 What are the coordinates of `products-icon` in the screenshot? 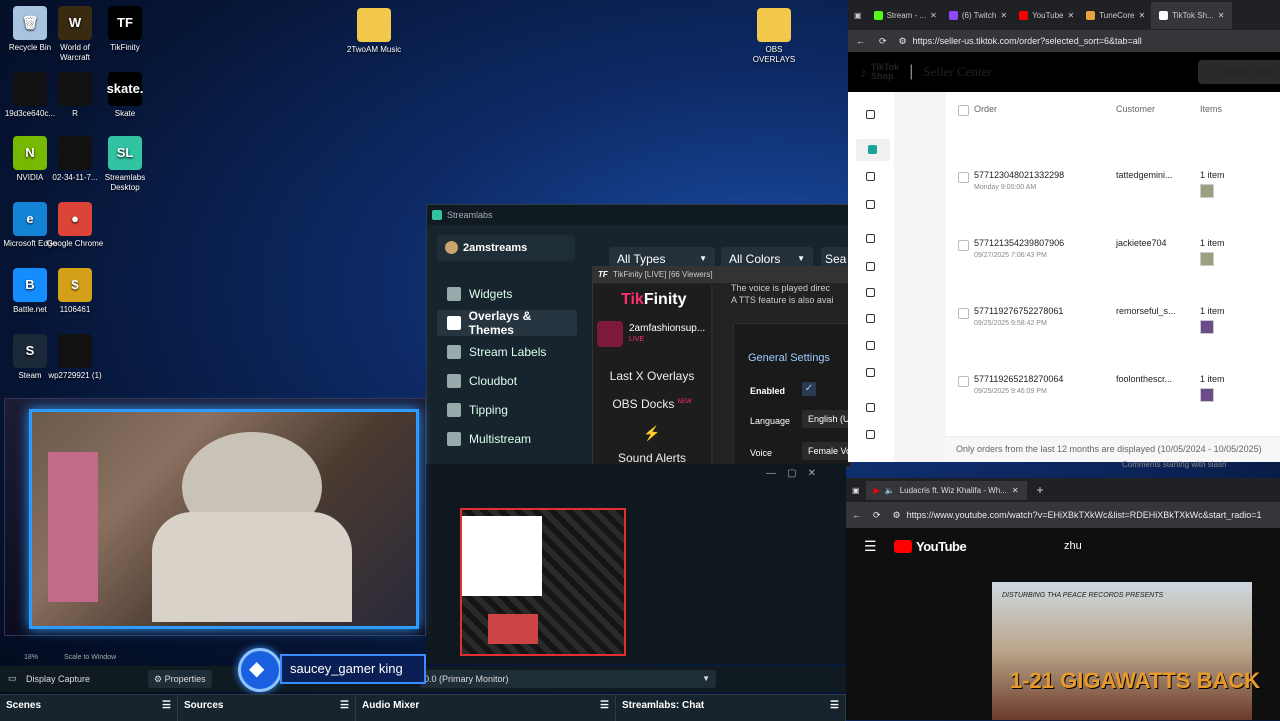 It's located at (870, 176).